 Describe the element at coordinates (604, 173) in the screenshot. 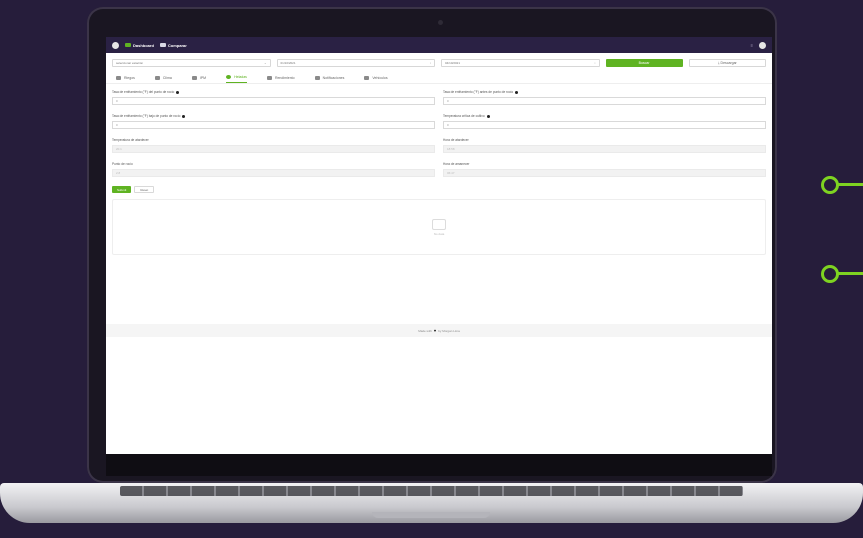

I see `sunrise-time-field: 06:47` at that location.